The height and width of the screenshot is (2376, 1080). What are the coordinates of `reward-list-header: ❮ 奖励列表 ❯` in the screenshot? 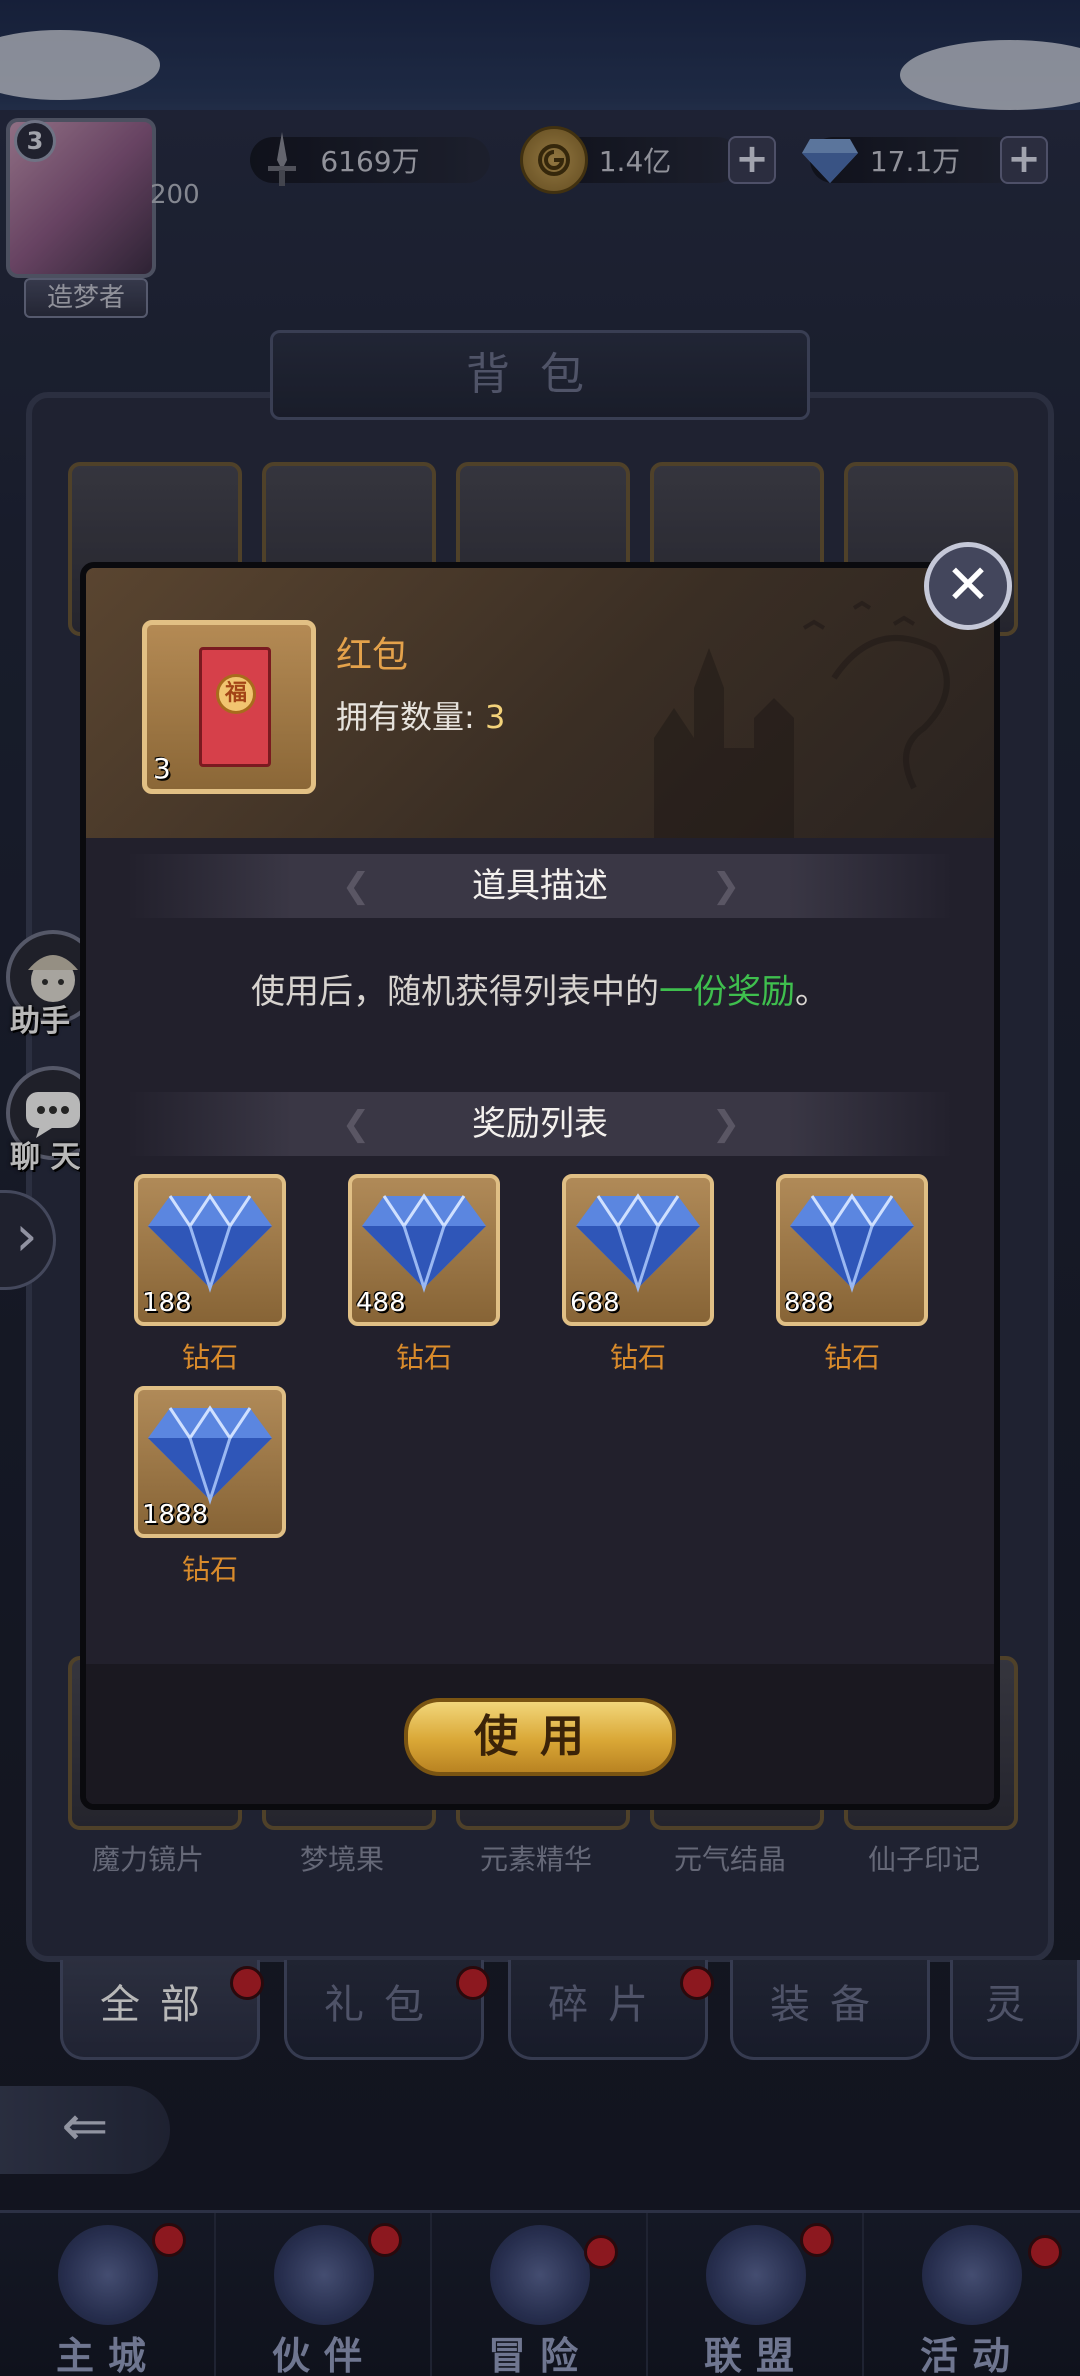 It's located at (540, 1124).